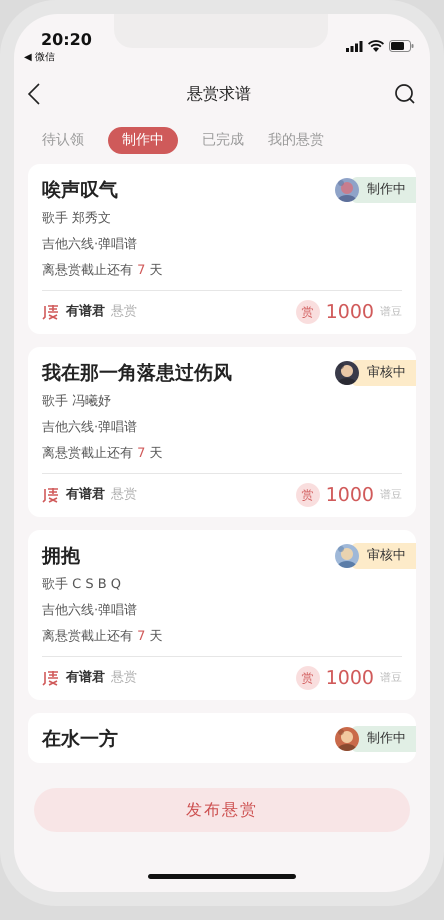 This screenshot has width=444, height=920. What do you see at coordinates (222, 810) in the screenshot?
I see `publish-button: 发布悬赏` at bounding box center [222, 810].